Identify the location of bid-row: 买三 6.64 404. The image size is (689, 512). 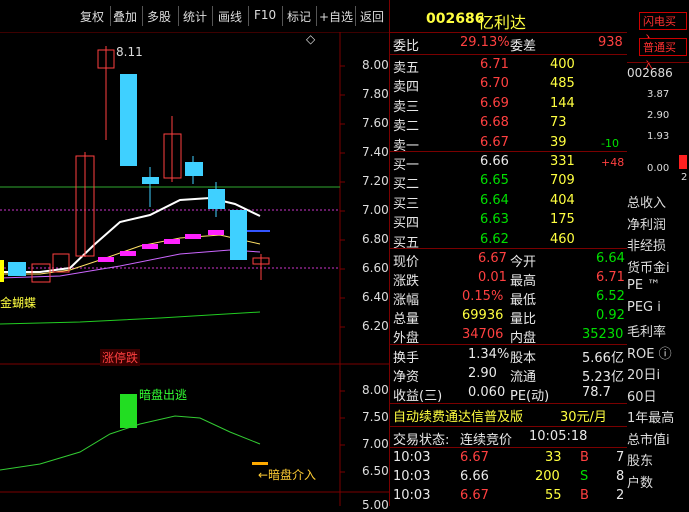
(509, 201).